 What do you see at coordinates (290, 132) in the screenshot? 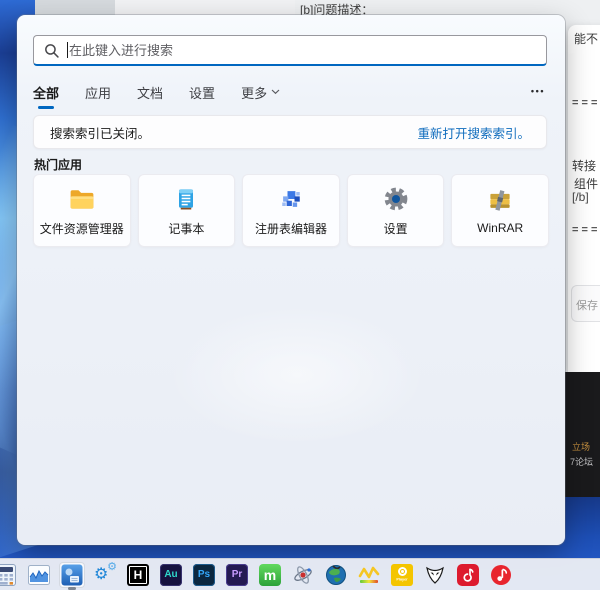
I see `search-index-banner: 搜索索引已关闭。 重新打开搜索索引。` at bounding box center [290, 132].